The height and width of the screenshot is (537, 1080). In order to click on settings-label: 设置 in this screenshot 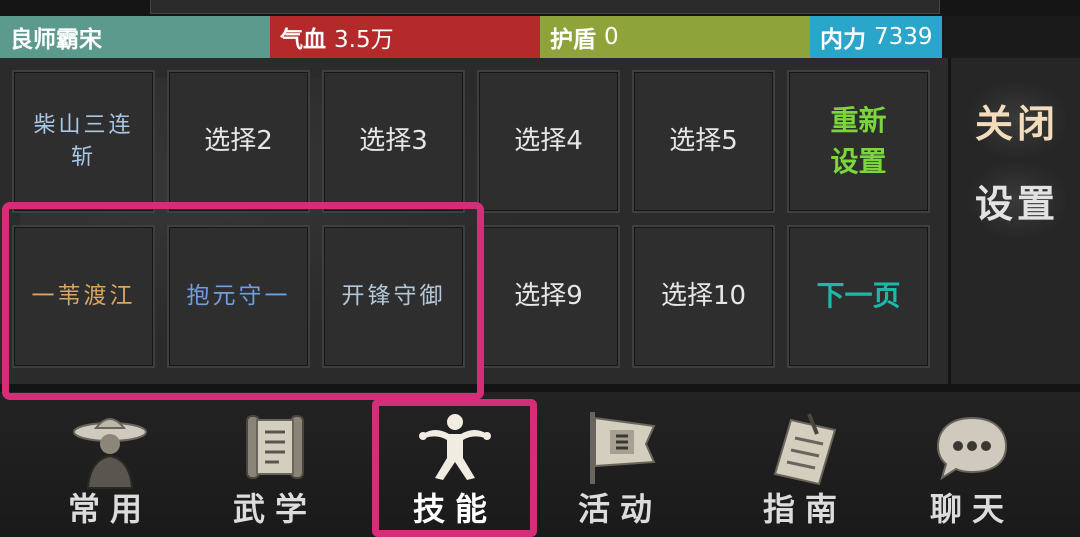, I will do `click(1016, 203)`.